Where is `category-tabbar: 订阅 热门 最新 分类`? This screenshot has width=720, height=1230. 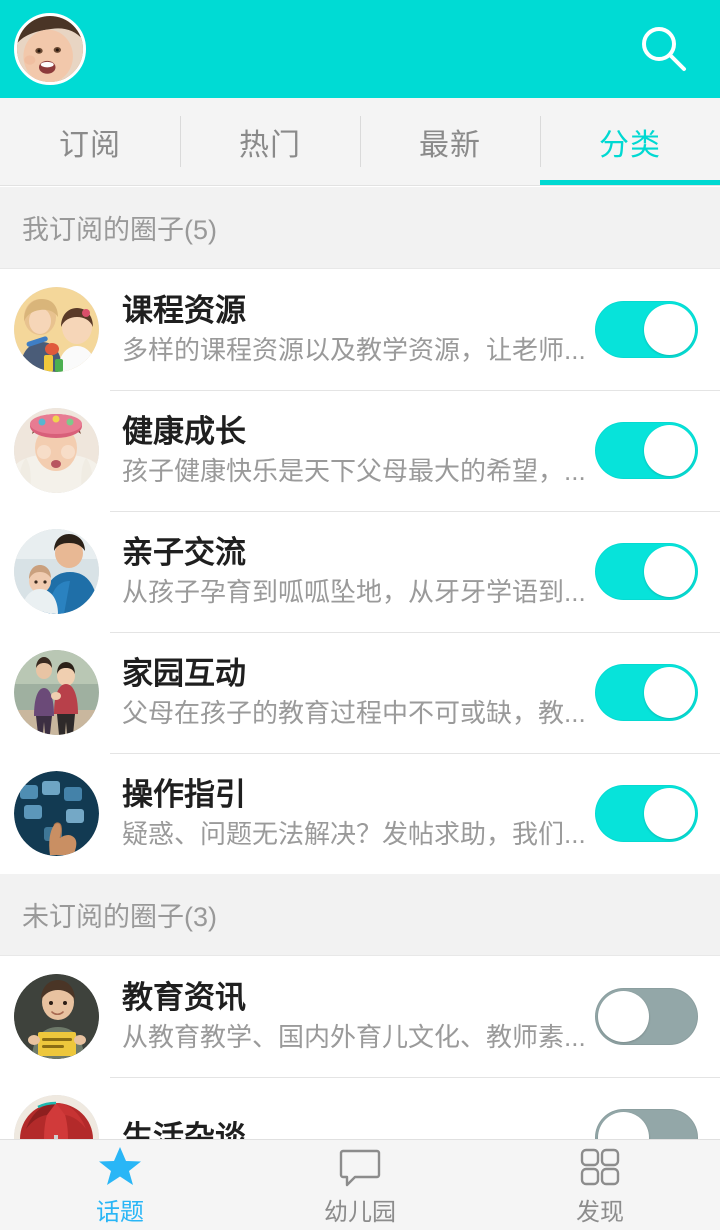
category-tabbar: 订阅 热门 最新 分类 is located at coordinates (360, 142).